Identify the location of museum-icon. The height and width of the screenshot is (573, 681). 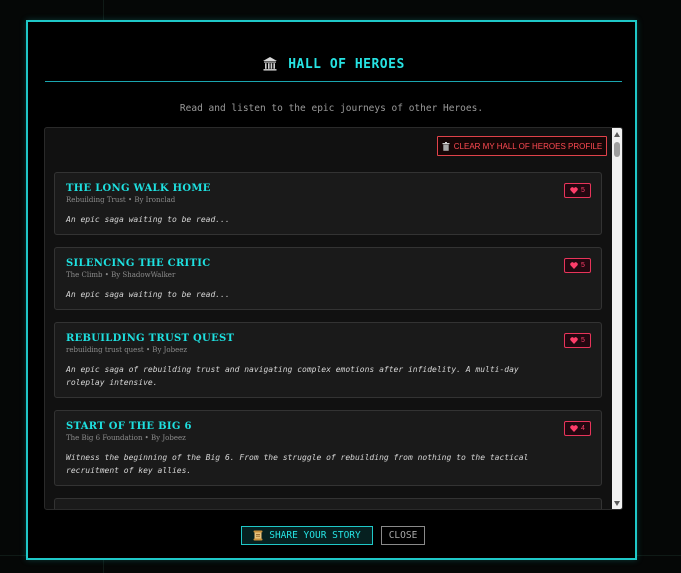
(270, 64).